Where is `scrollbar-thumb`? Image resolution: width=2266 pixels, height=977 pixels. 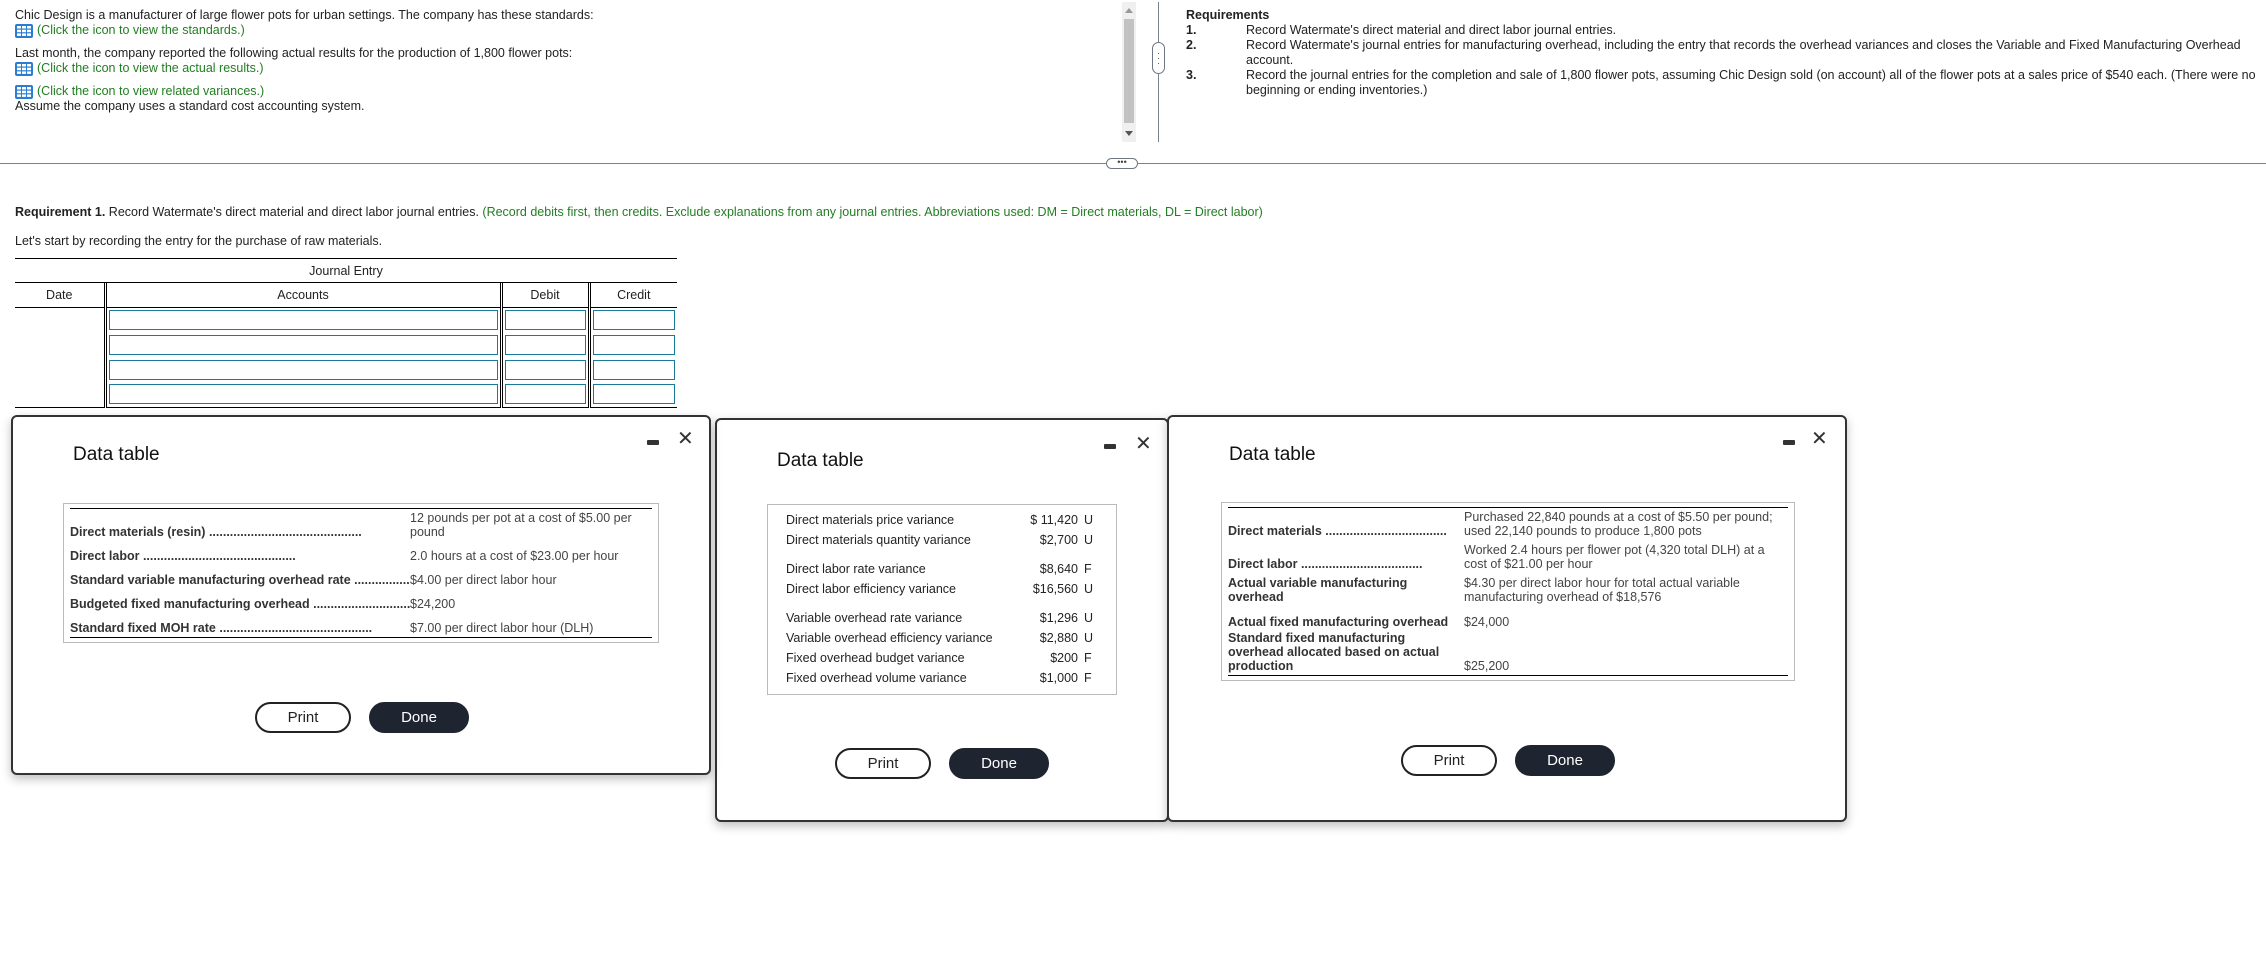 scrollbar-thumb is located at coordinates (1129, 71).